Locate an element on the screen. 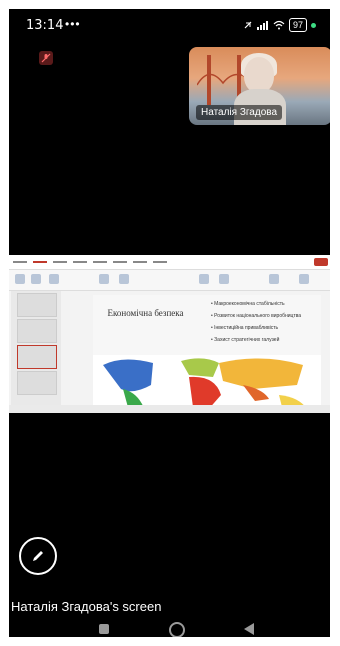  home-nav-icon is located at coordinates (177, 629).